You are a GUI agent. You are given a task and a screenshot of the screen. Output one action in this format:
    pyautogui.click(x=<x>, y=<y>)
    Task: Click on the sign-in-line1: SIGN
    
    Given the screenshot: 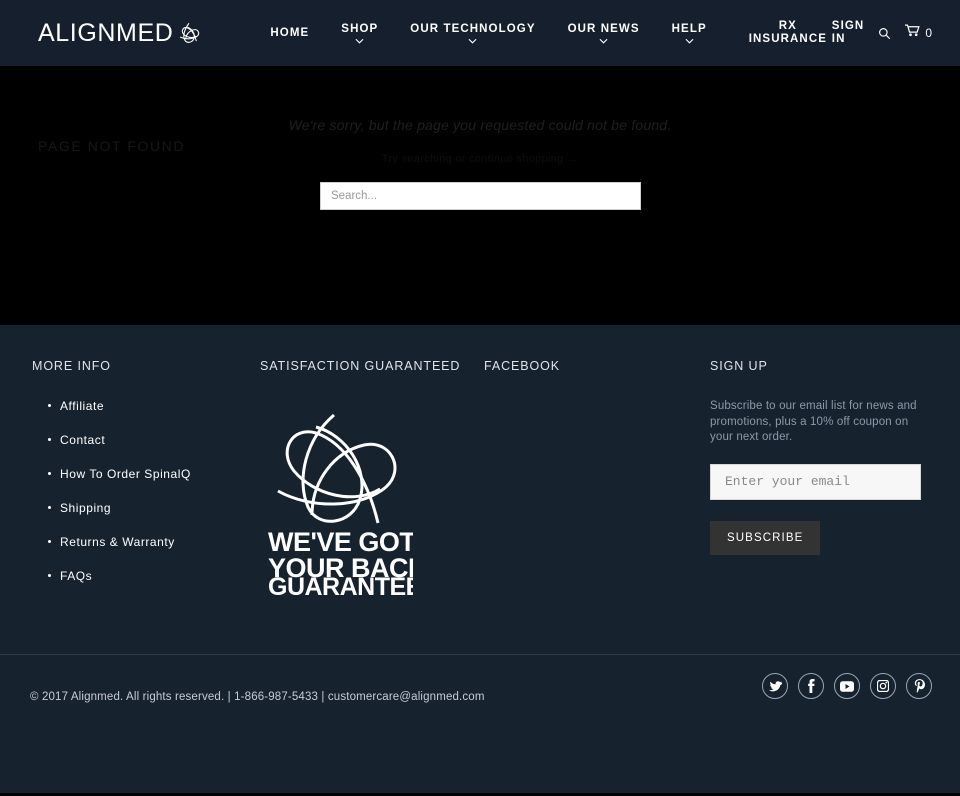 What is the action you would take?
    pyautogui.click(x=848, y=26)
    